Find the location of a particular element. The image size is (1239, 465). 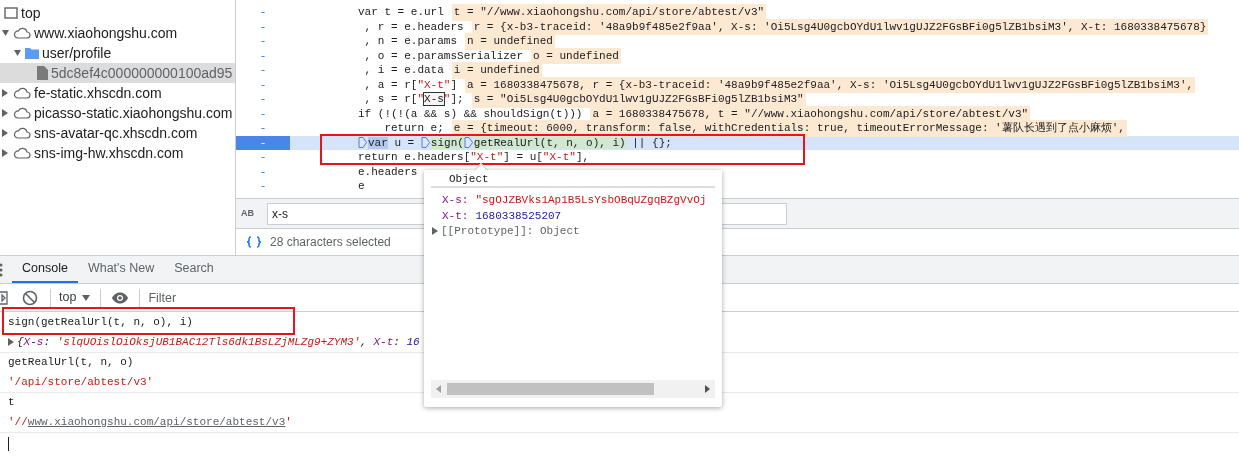

inline-value: n = undefined is located at coordinates (510, 41).